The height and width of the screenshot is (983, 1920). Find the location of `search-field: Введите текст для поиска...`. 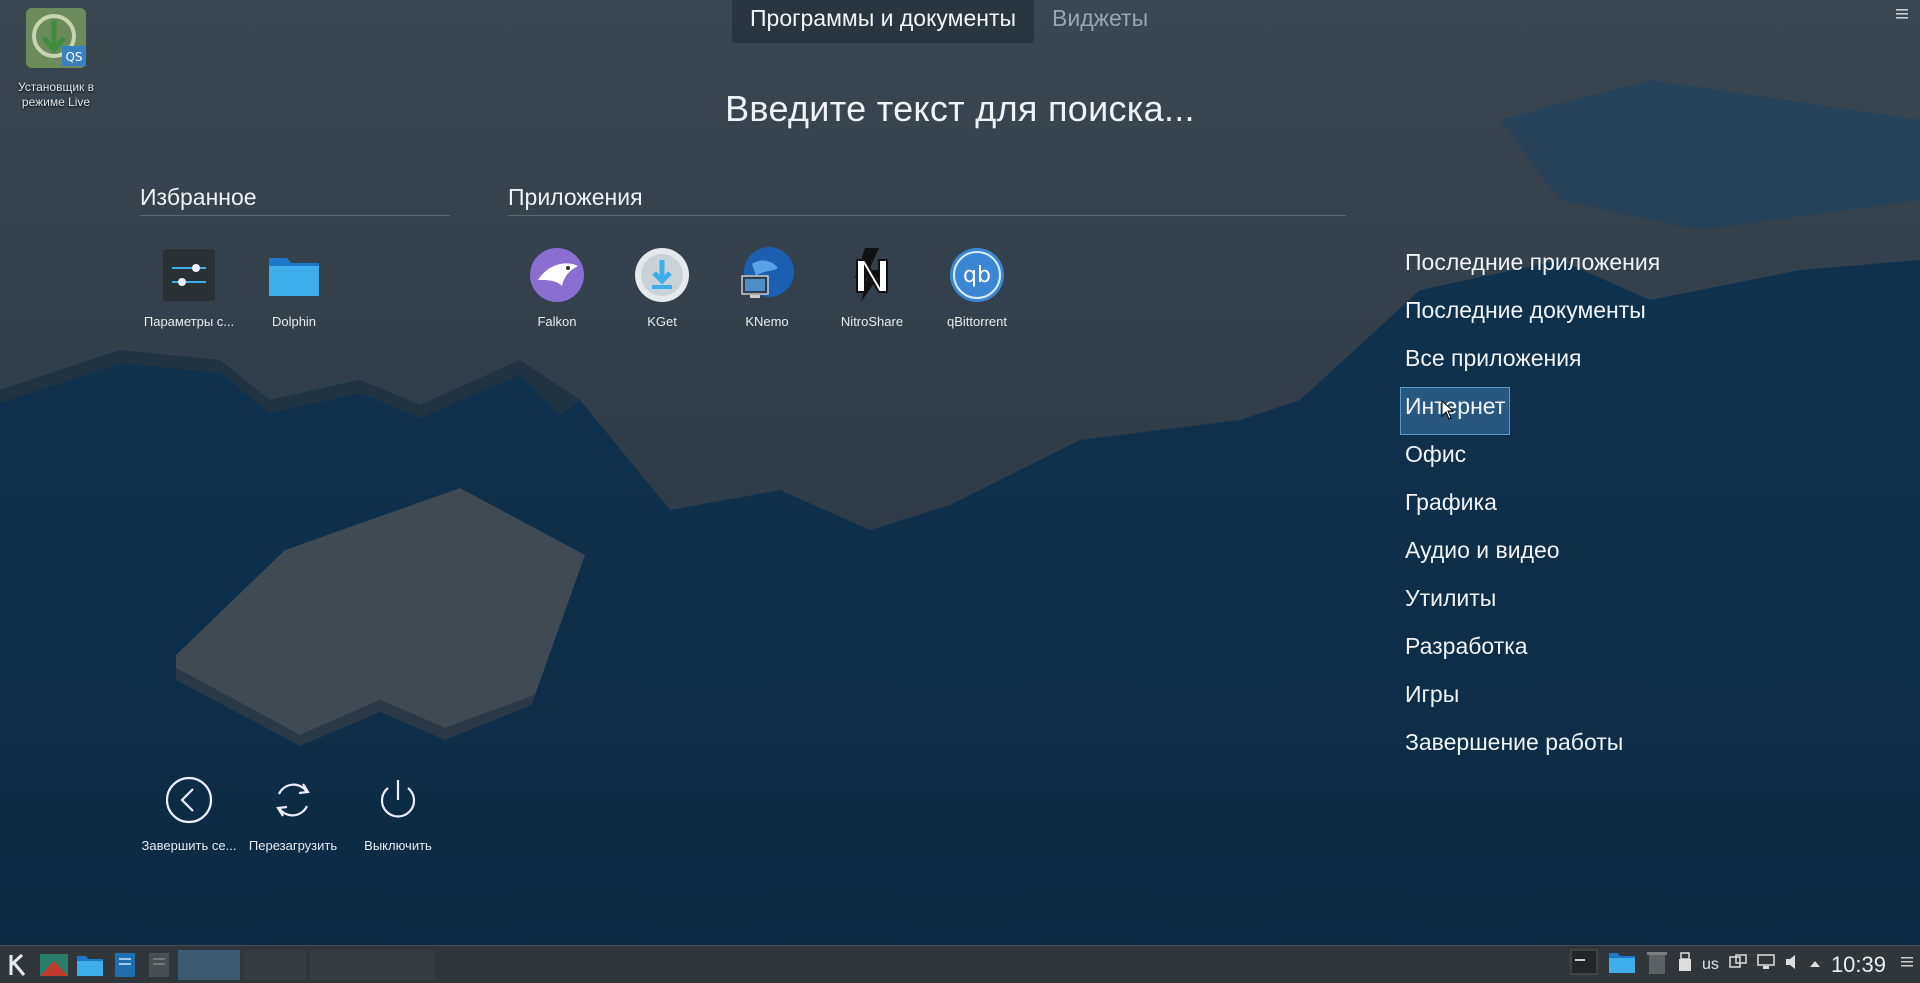

search-field: Введите текст для поиска... is located at coordinates (960, 109).